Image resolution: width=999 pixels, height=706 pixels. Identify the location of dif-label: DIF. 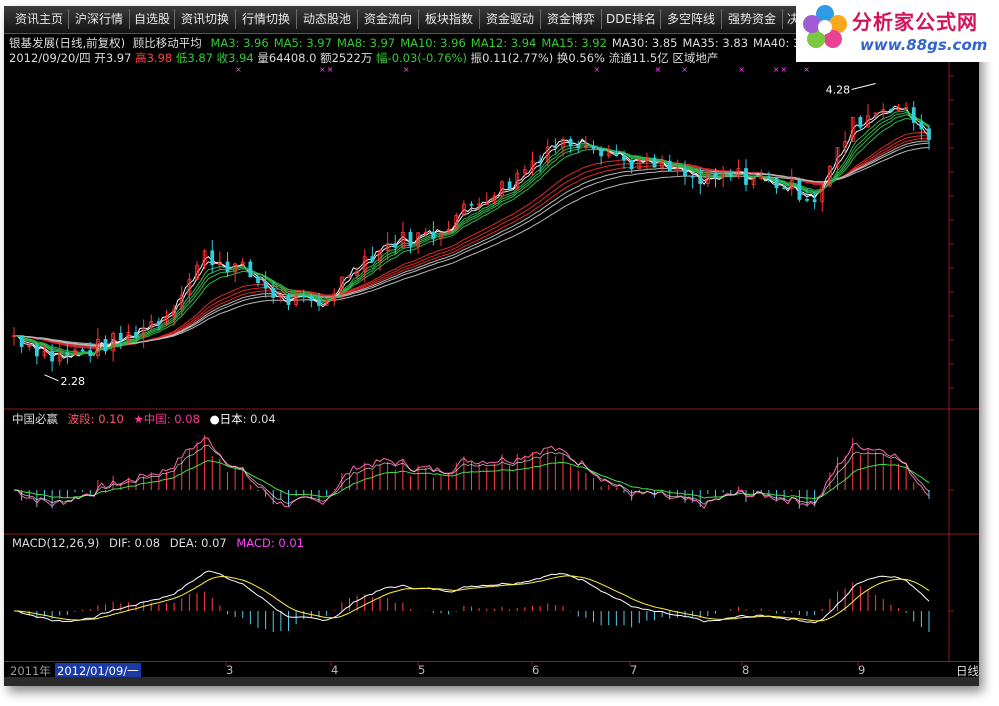
(118, 543).